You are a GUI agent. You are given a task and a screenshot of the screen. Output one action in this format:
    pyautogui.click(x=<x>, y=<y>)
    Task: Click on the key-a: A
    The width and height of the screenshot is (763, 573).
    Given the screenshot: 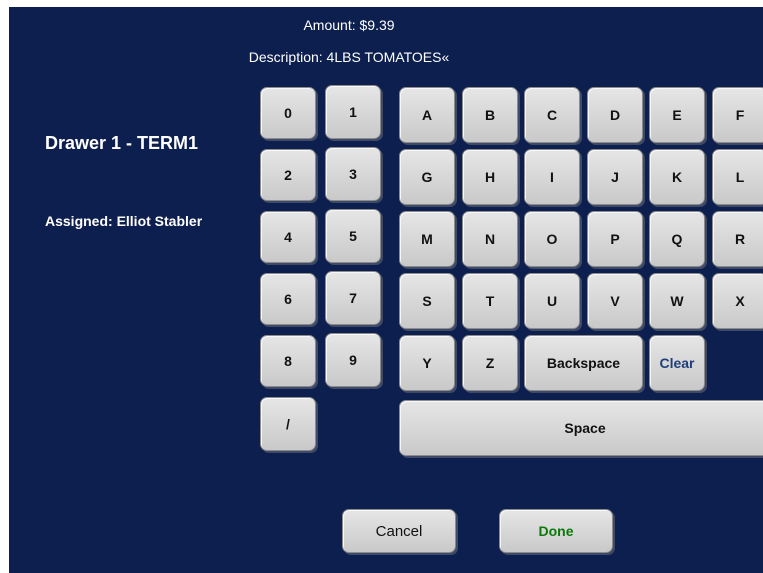 What is the action you would take?
    pyautogui.click(x=427, y=115)
    